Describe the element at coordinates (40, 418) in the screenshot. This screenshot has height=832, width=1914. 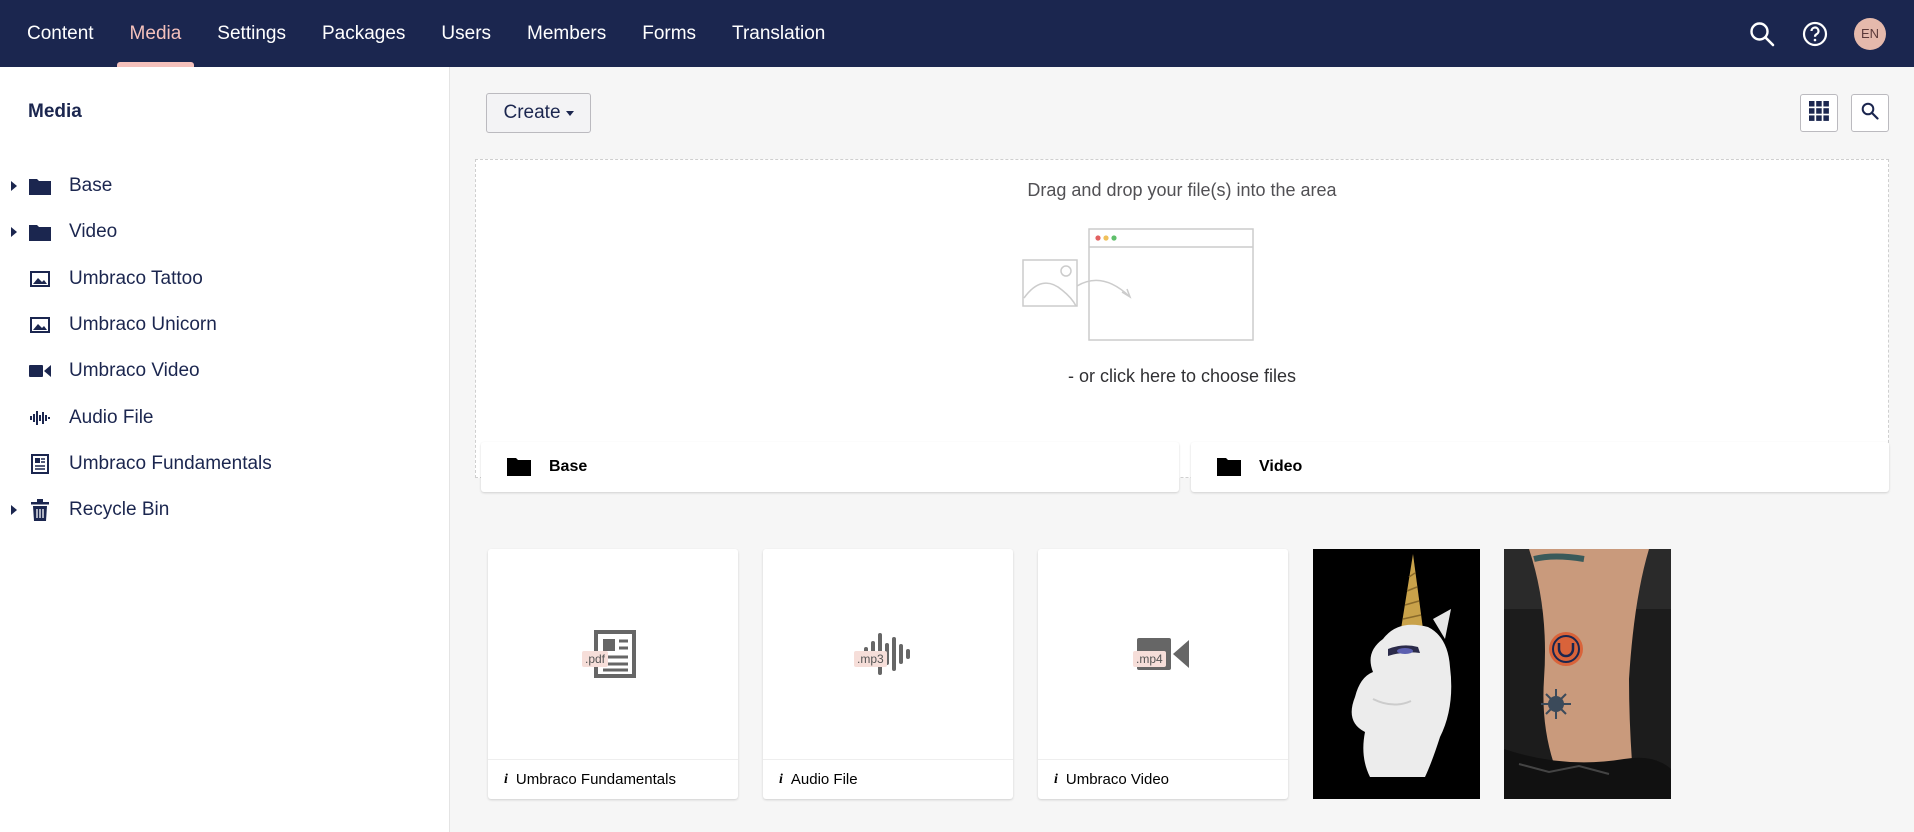
I see `audio-icon` at that location.